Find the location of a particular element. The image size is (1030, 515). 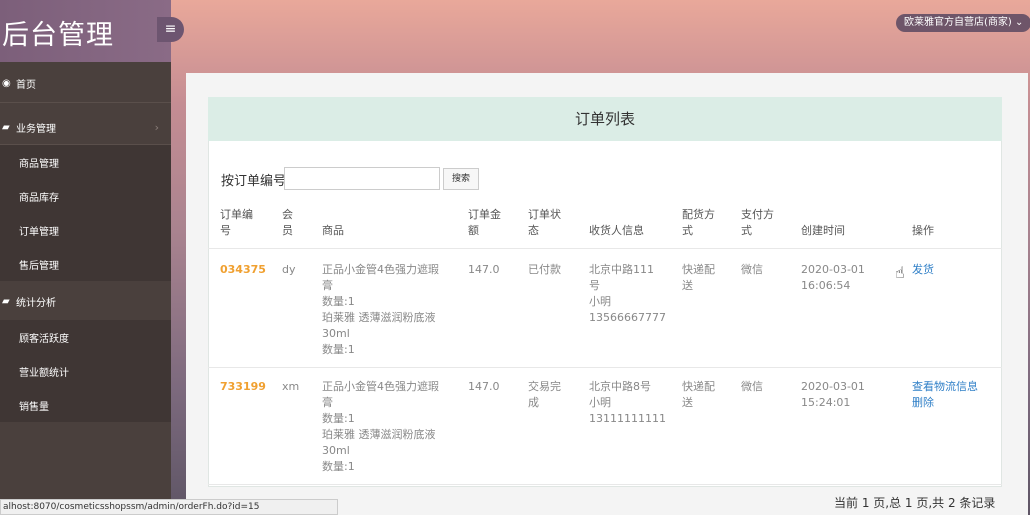

sidebar-item-label: 订单管理 is located at coordinates (39, 232).